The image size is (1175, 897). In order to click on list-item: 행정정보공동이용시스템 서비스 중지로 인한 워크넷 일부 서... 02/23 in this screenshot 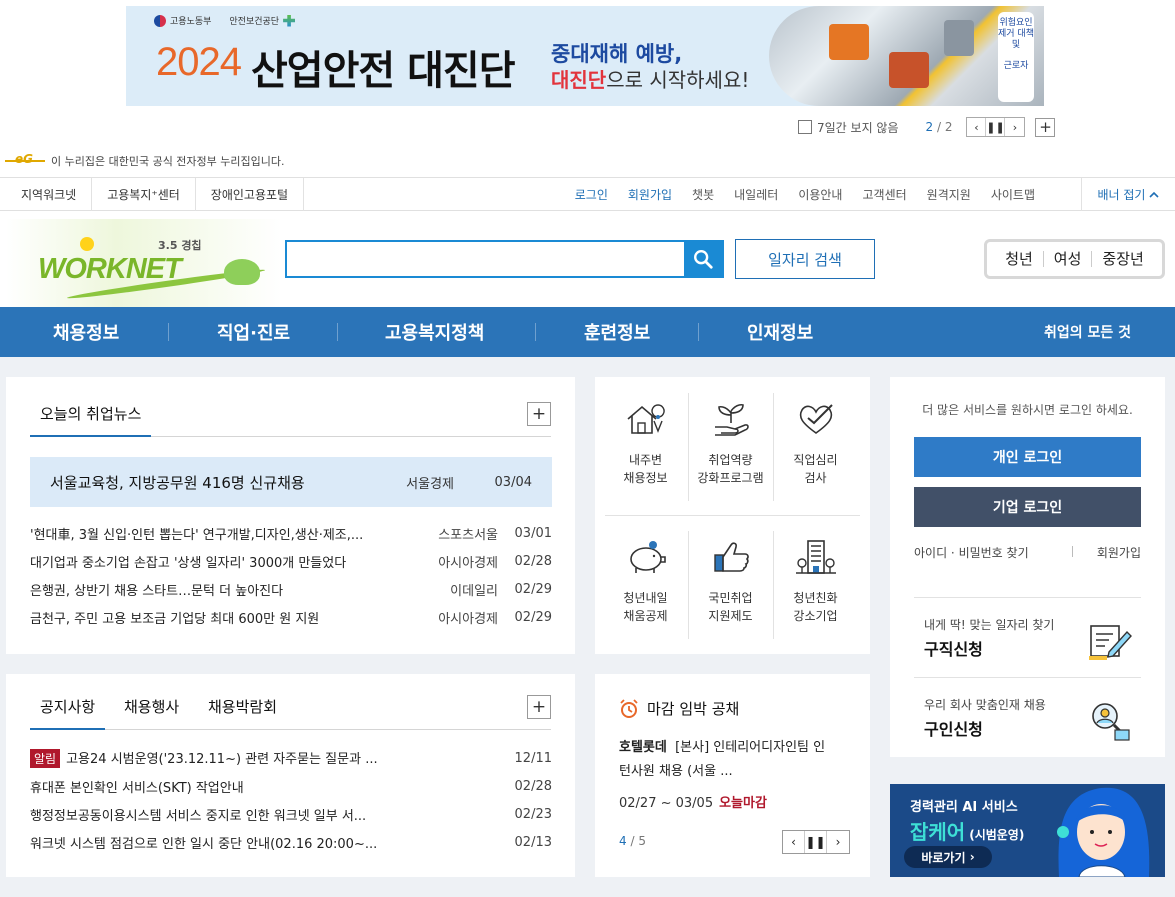, I will do `click(291, 814)`.